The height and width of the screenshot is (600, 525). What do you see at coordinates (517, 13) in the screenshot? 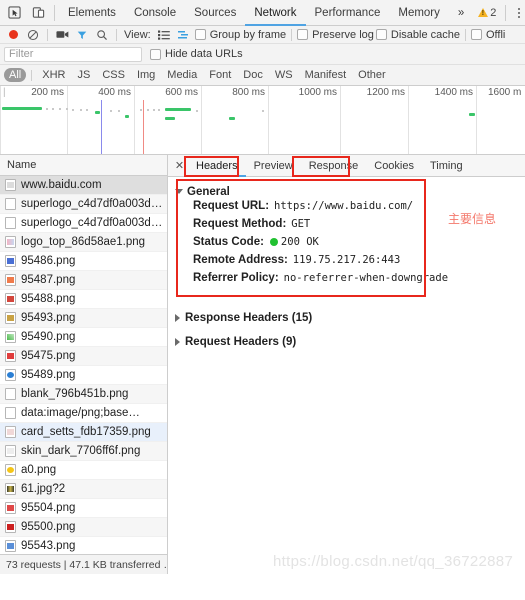
I see `kebab-menu-icon` at bounding box center [517, 13].